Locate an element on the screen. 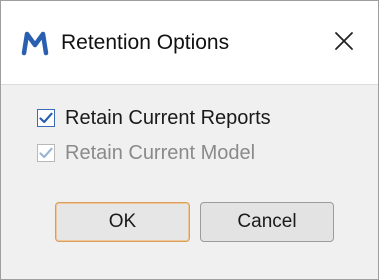 The width and height of the screenshot is (379, 280). retain-reports-checkbox is located at coordinates (46, 118).